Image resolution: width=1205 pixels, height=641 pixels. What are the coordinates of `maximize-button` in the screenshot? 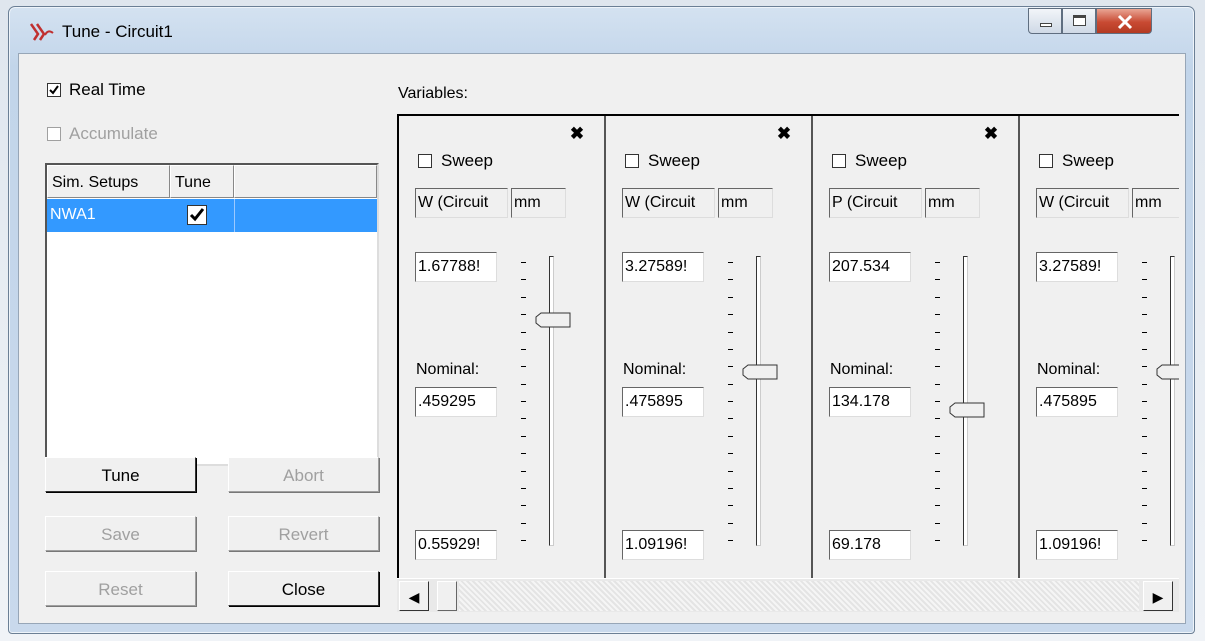 It's located at (1079, 21).